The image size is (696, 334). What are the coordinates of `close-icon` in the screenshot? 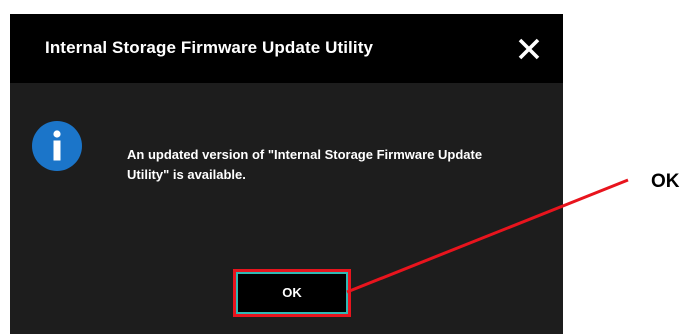 It's located at (529, 49).